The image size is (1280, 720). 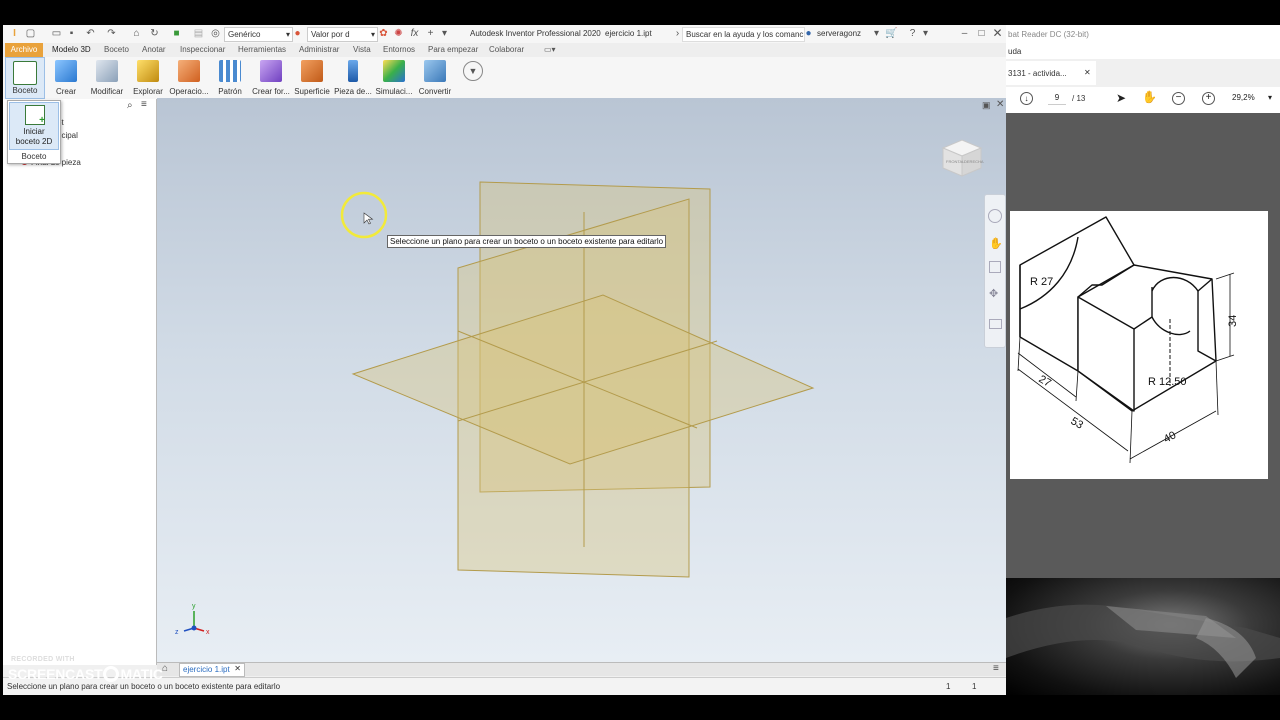 I want to click on pan-icon: ✋, so click(x=996, y=243).